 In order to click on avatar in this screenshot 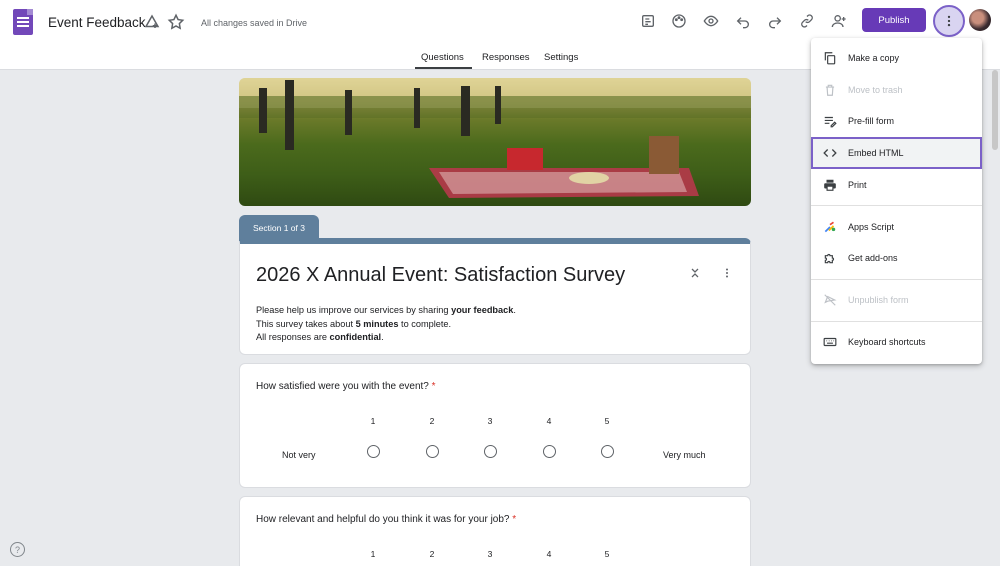, I will do `click(980, 20)`.